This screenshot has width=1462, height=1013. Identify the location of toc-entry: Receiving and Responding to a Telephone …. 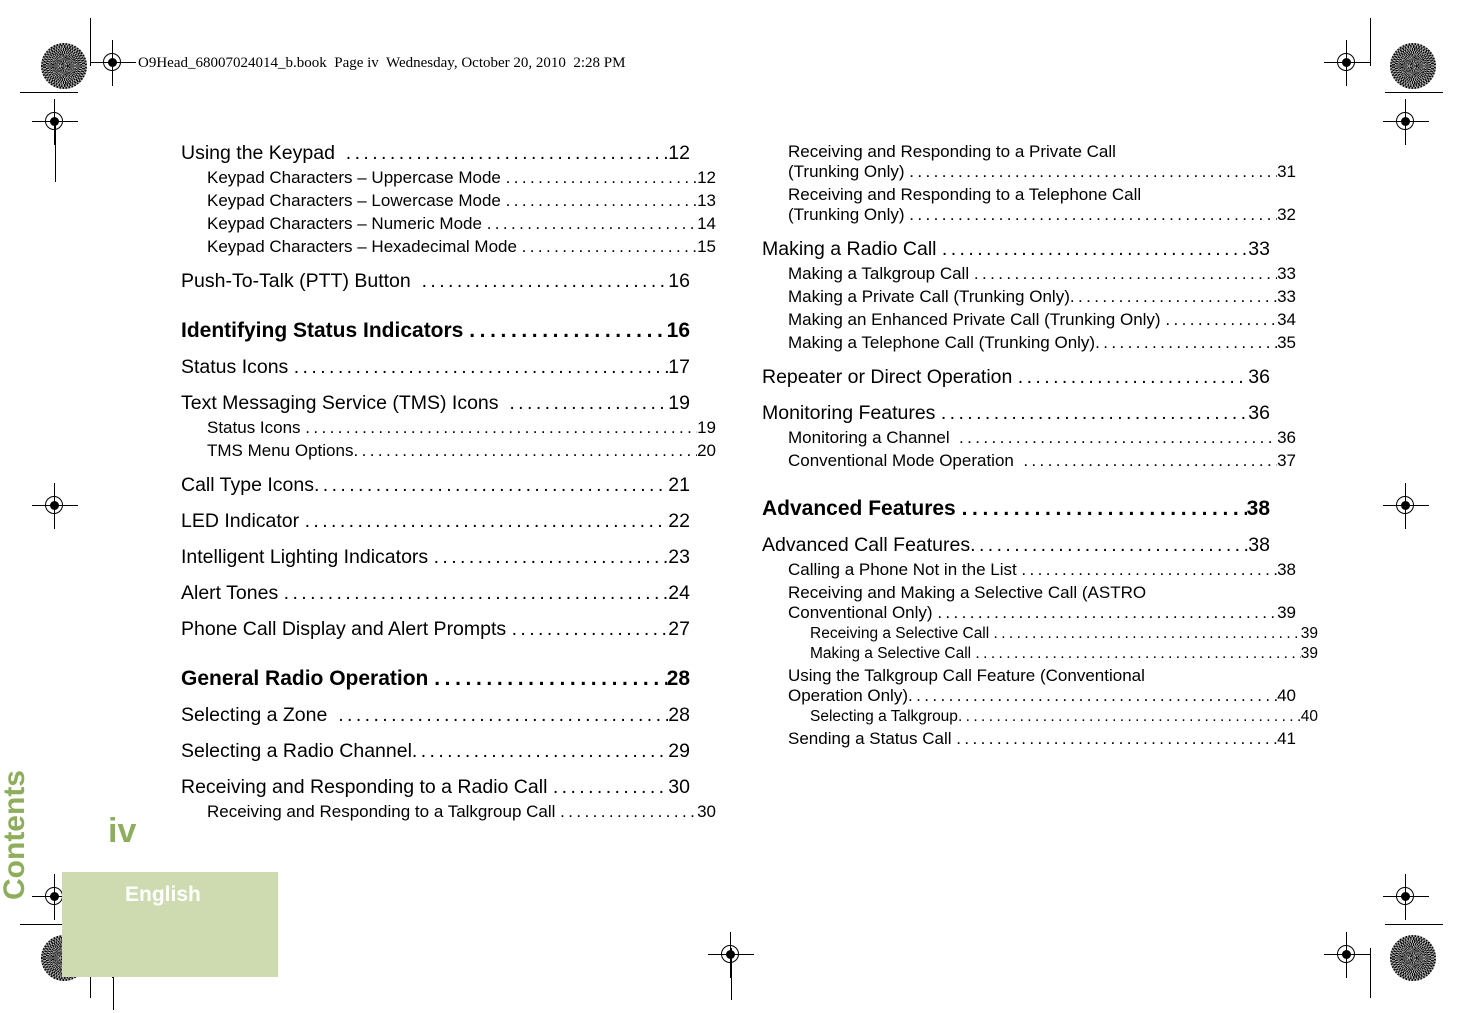
(1042, 205).